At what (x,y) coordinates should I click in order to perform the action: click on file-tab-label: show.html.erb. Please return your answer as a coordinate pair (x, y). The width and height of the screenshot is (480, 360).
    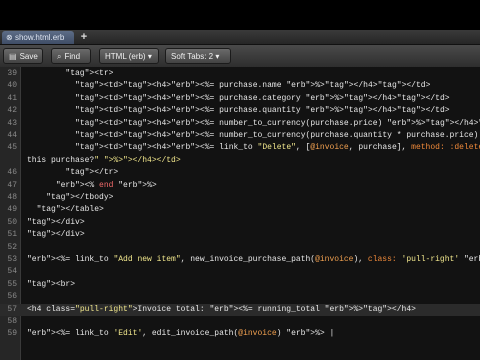
    Looking at the image, I should click on (39, 37).